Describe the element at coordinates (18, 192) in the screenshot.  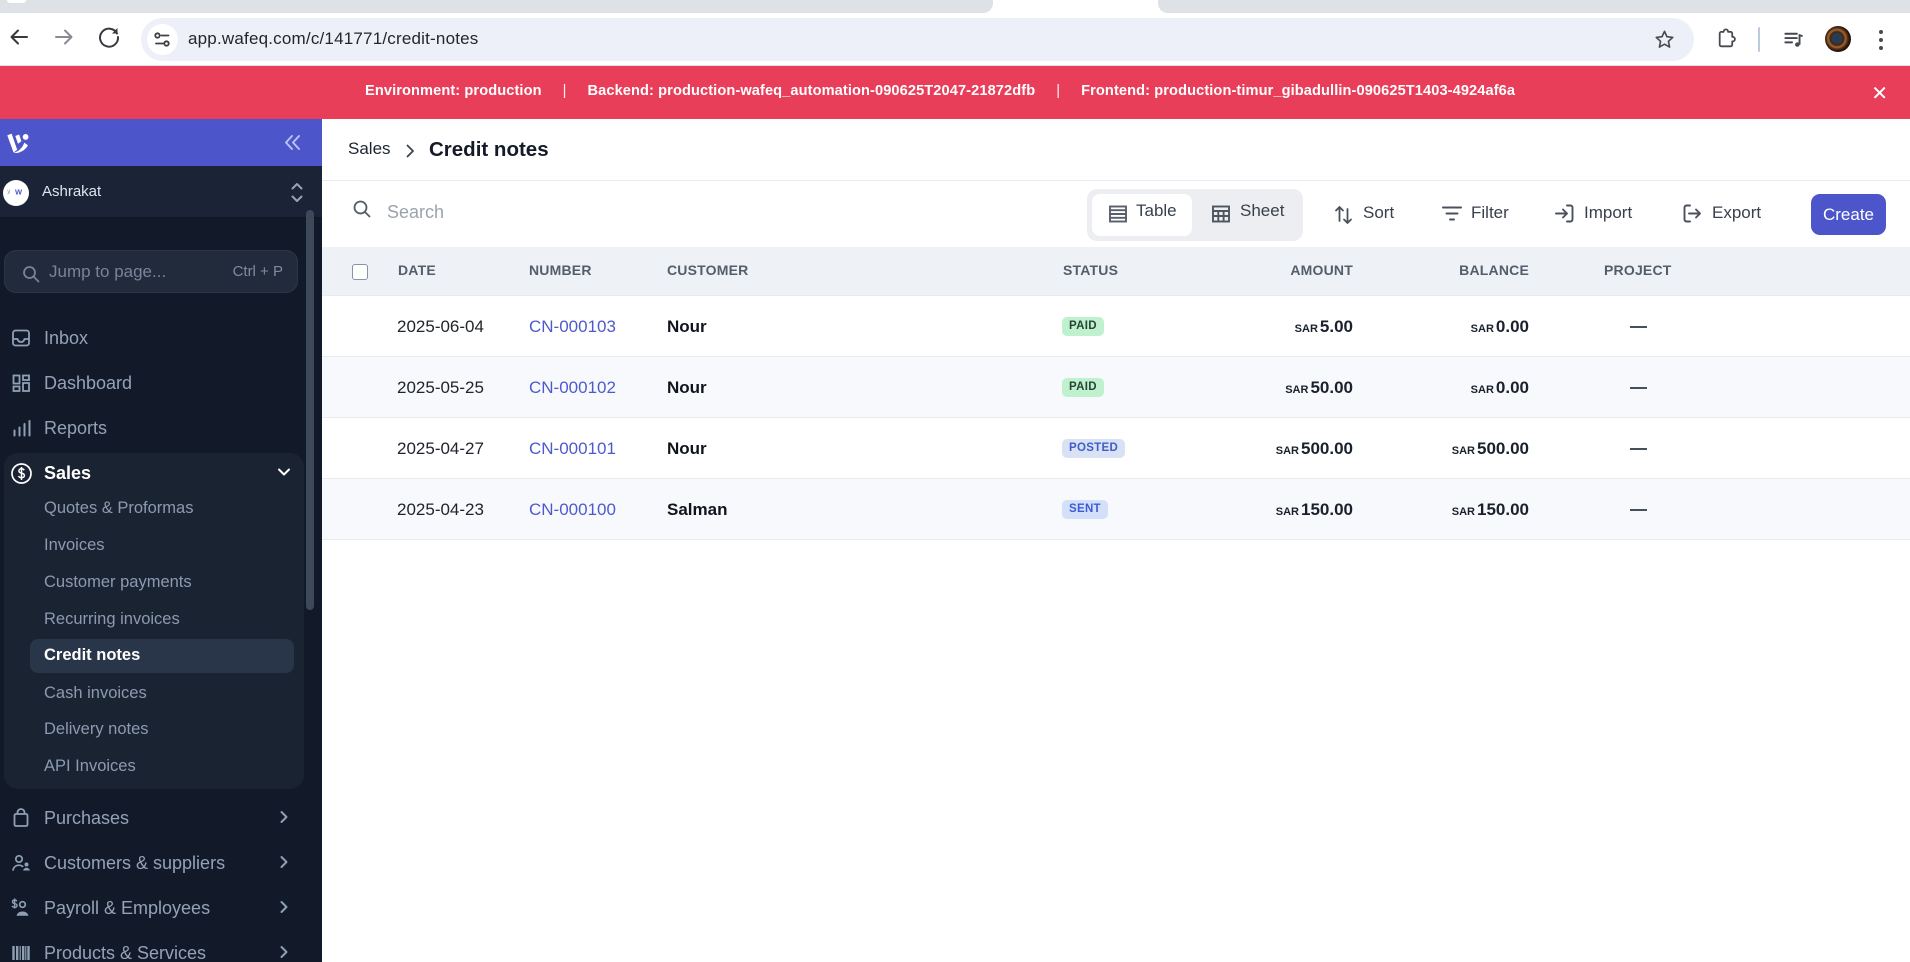
I see `svg-text: W` at that location.